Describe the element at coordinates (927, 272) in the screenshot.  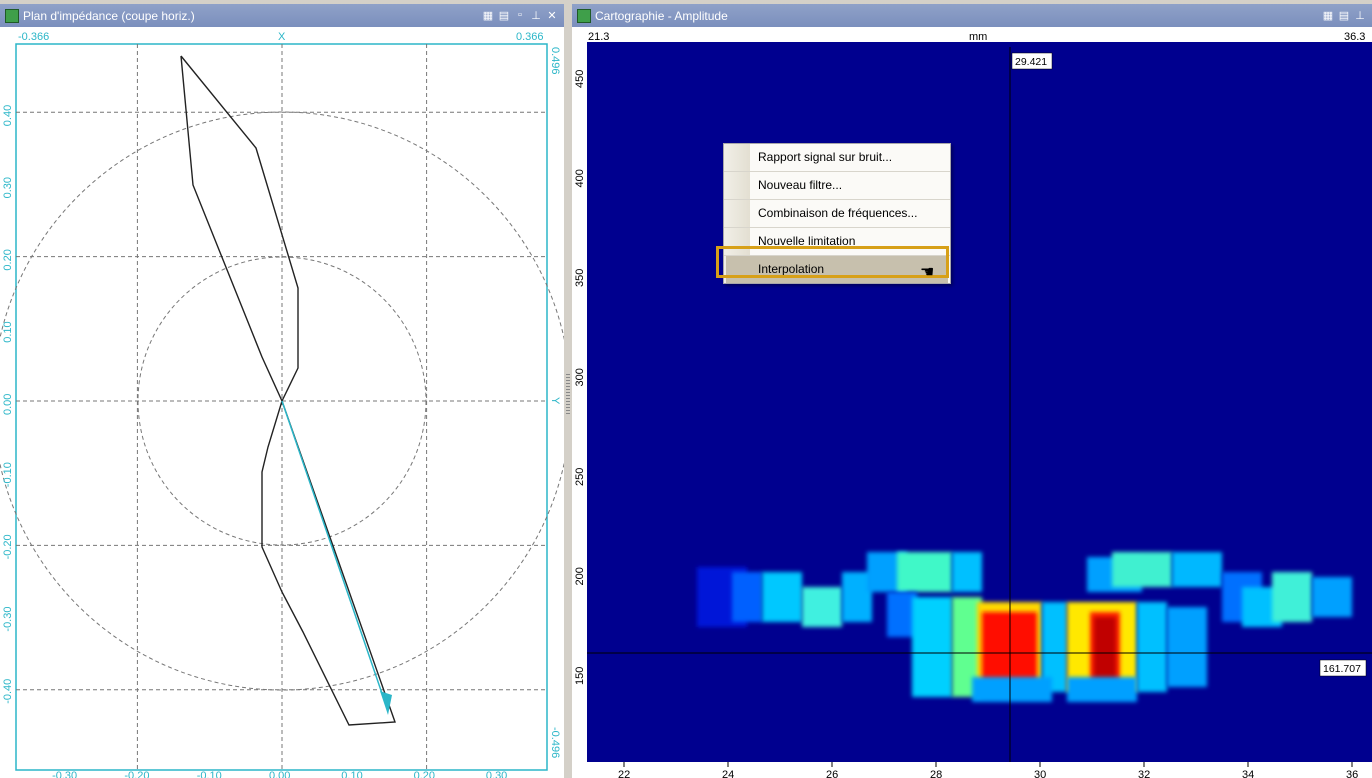
I see `hand-cursor-icon: ☚` at that location.